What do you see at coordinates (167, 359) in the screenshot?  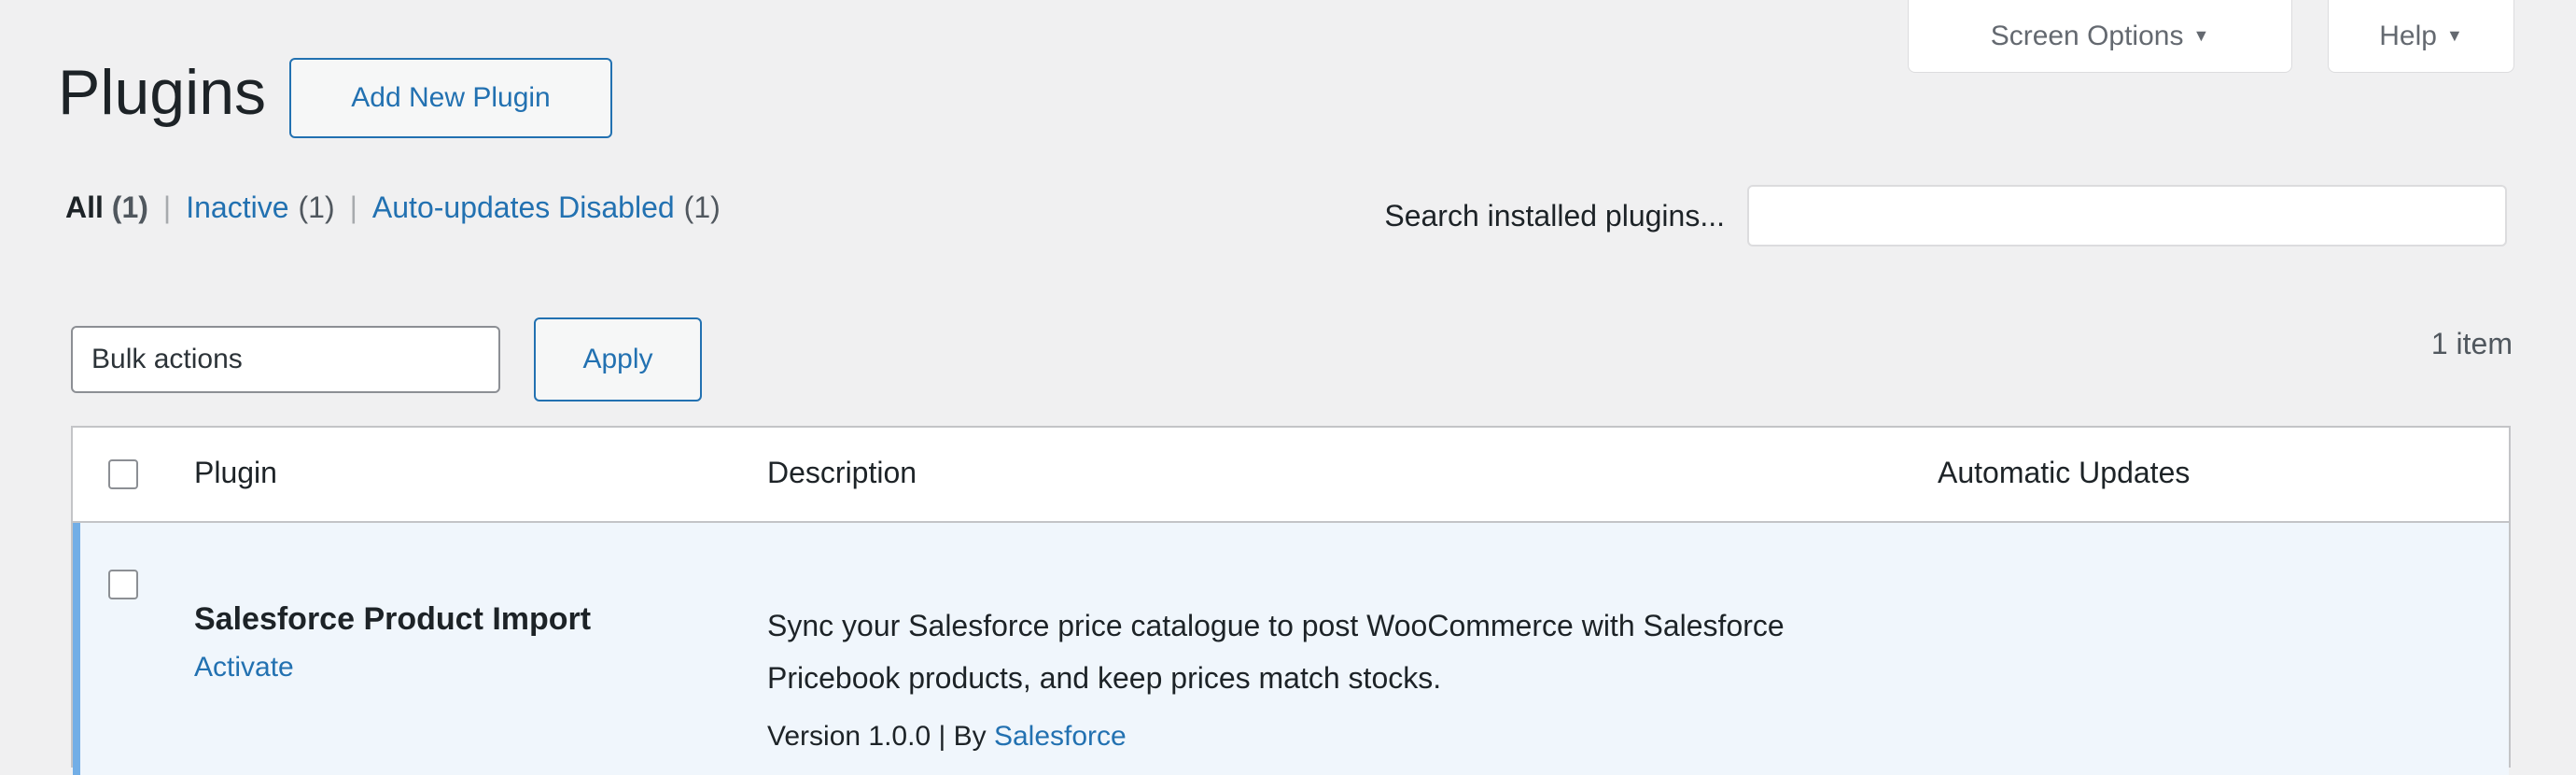 I see `bulk-actions-label: Bulk actions` at bounding box center [167, 359].